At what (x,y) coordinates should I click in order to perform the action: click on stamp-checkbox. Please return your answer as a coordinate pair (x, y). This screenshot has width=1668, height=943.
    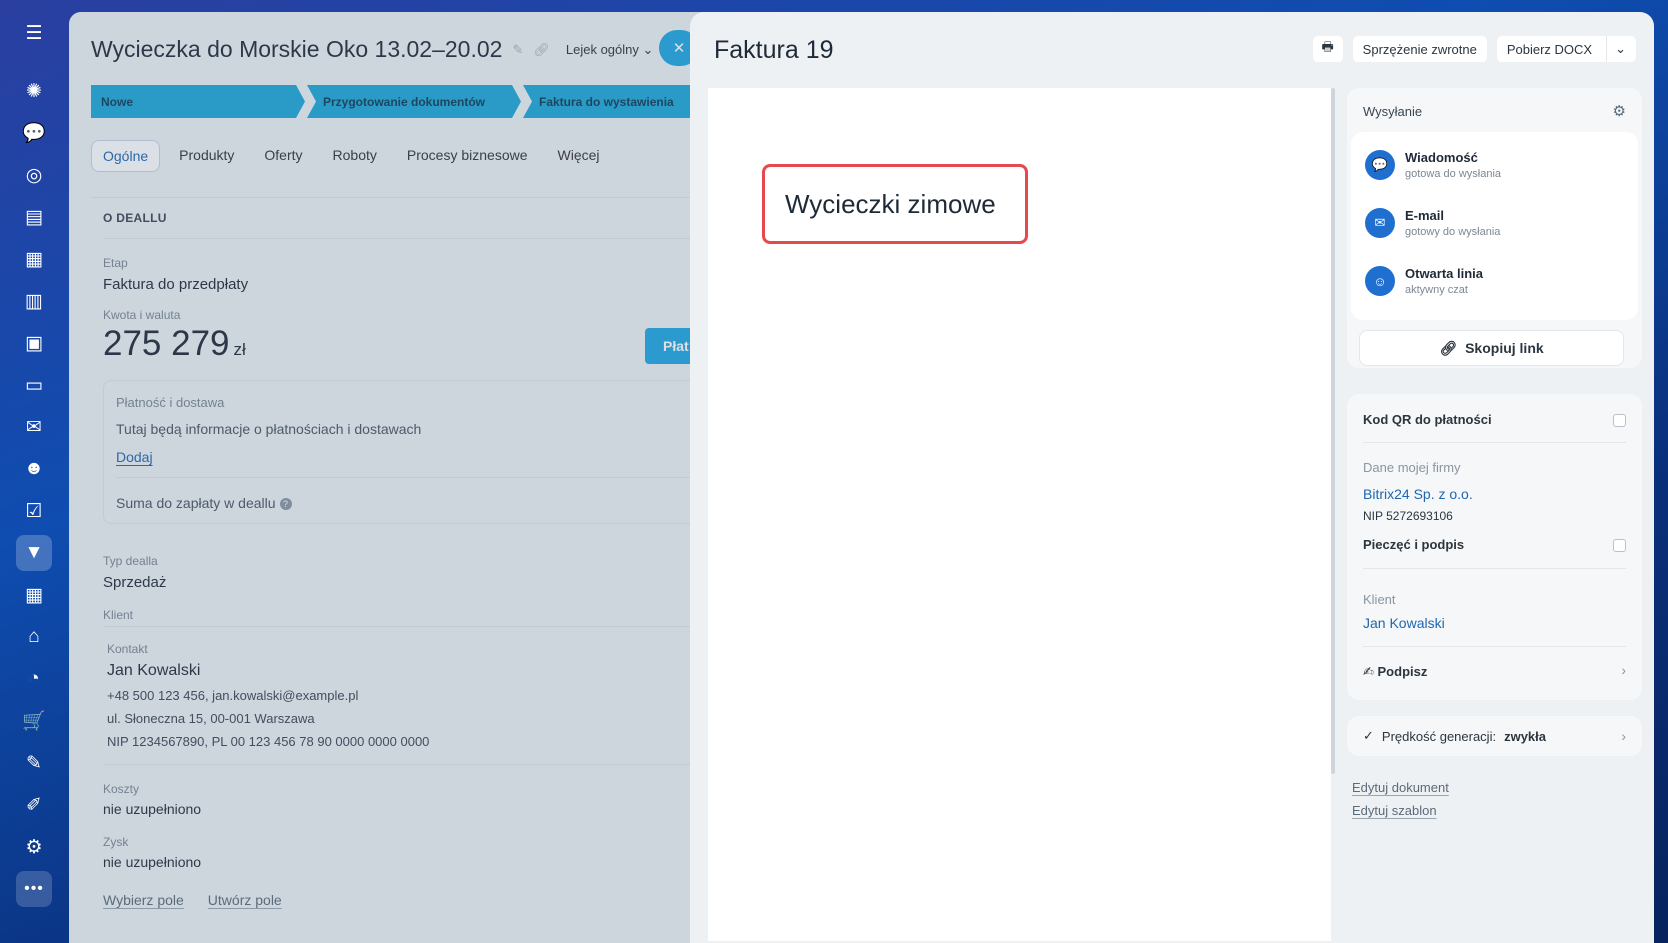
    Looking at the image, I should click on (1619, 545).